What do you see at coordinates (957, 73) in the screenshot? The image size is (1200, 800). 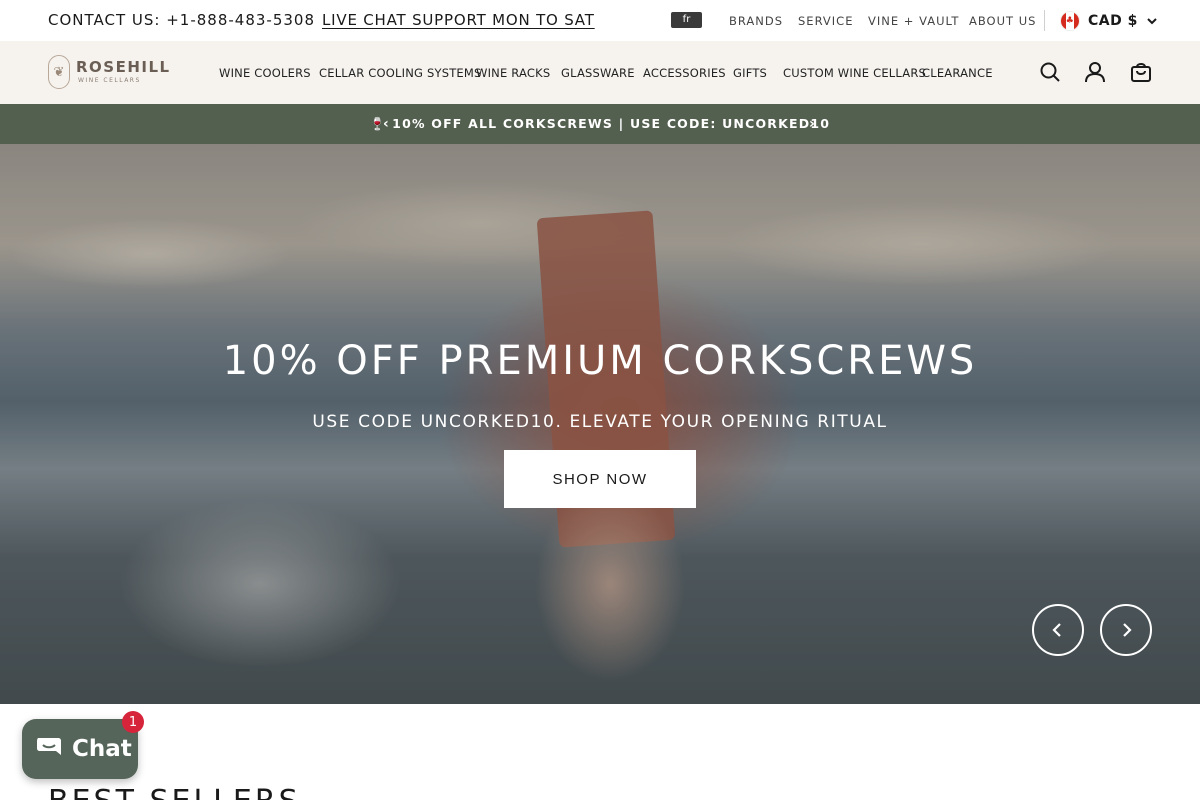 I see `nav-clearance: CLEARANCE` at bounding box center [957, 73].